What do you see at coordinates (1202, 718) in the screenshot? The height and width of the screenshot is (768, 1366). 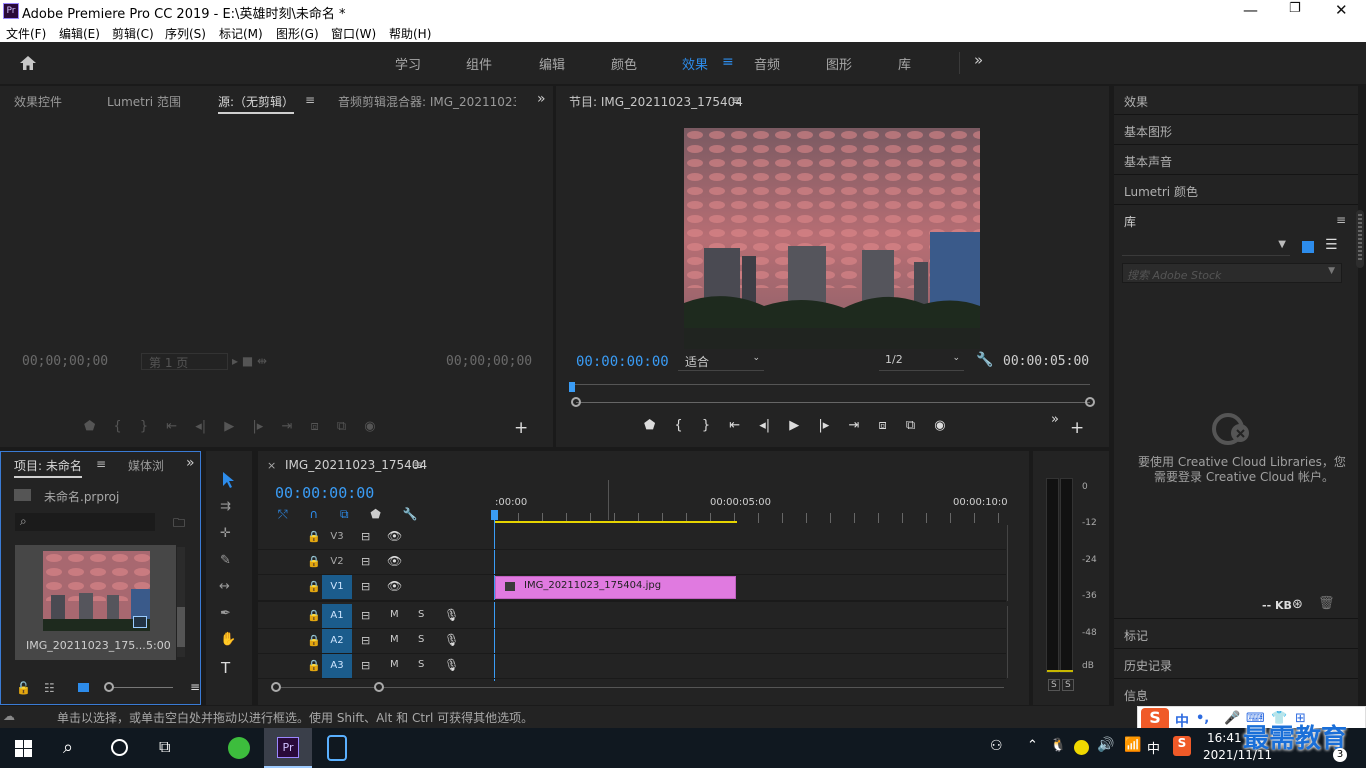 I see `ime-punct-label: •,` at bounding box center [1202, 718].